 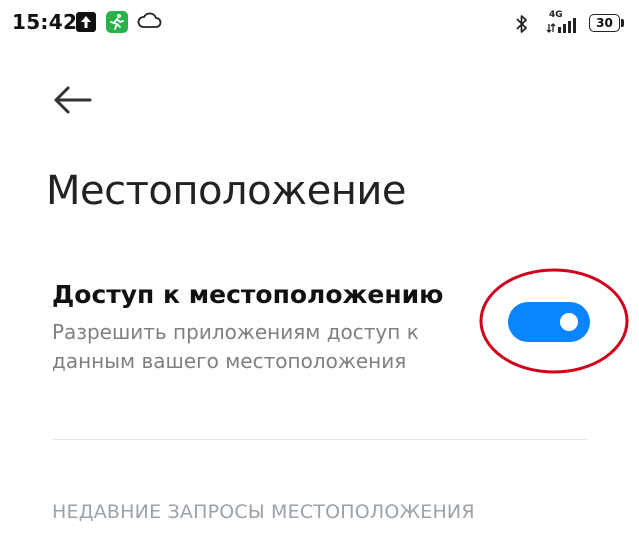 I want to click on page-title: Местоположение, so click(x=226, y=191).